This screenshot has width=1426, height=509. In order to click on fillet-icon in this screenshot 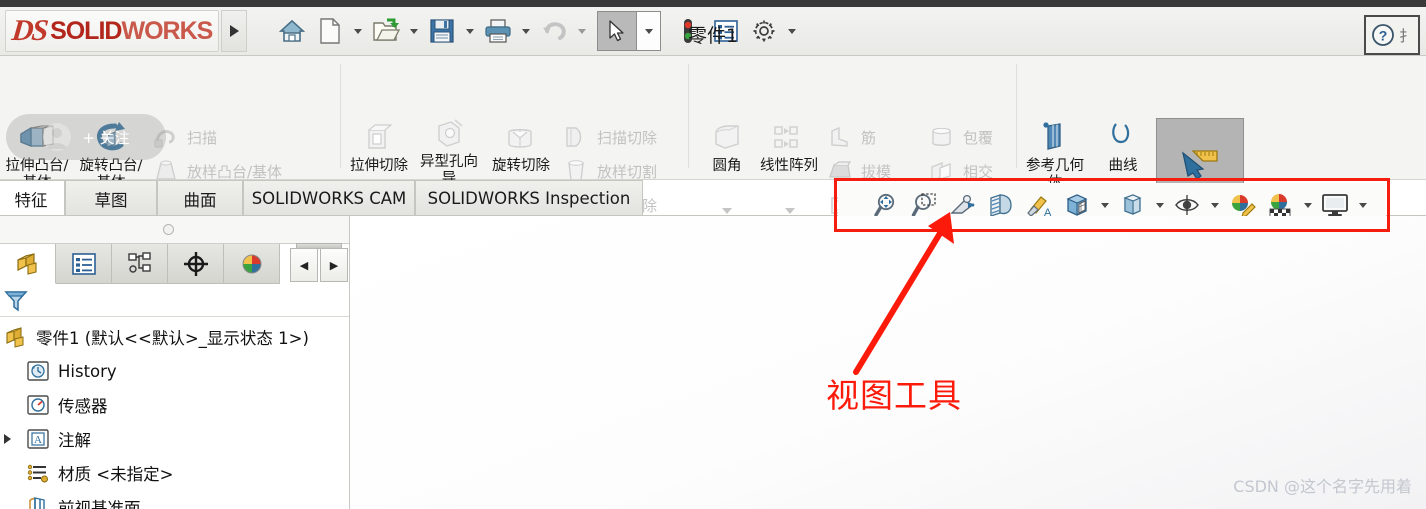, I will do `click(727, 138)`.